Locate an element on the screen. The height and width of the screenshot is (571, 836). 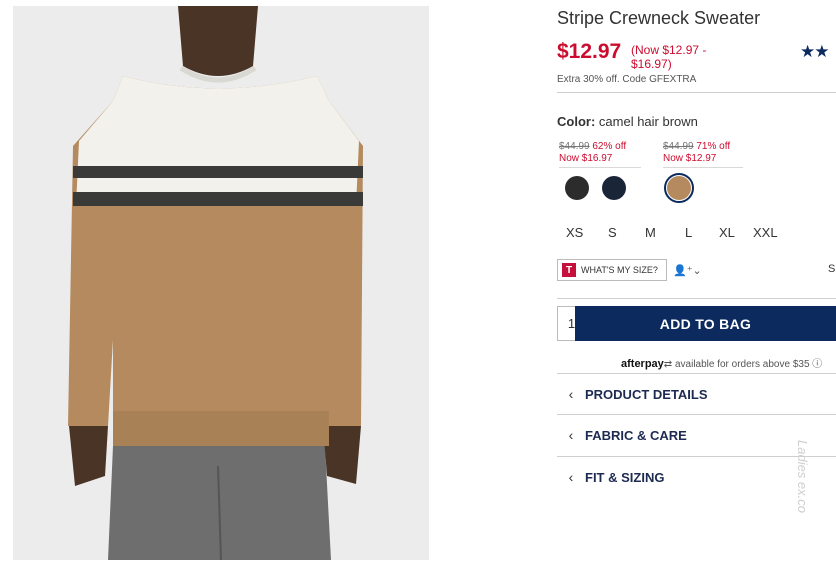
size-l: L is located at coordinates (688, 232).